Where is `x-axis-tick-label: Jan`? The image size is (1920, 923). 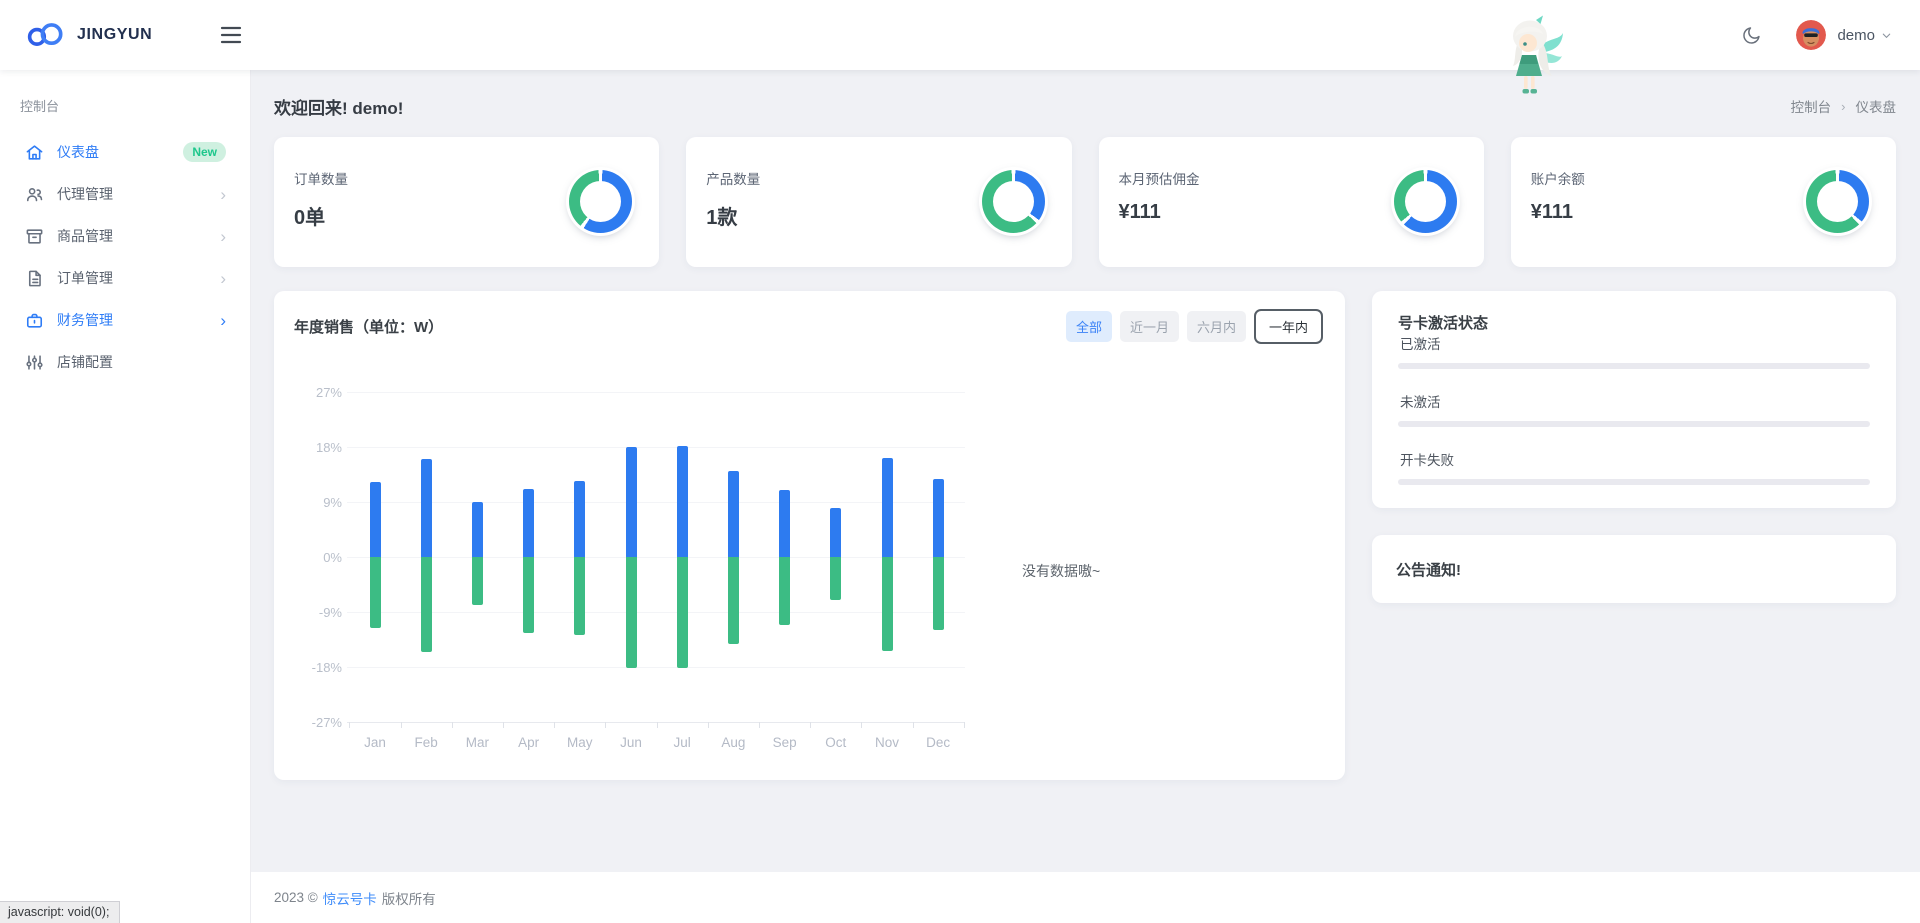
x-axis-tick-label: Jan is located at coordinates (375, 742).